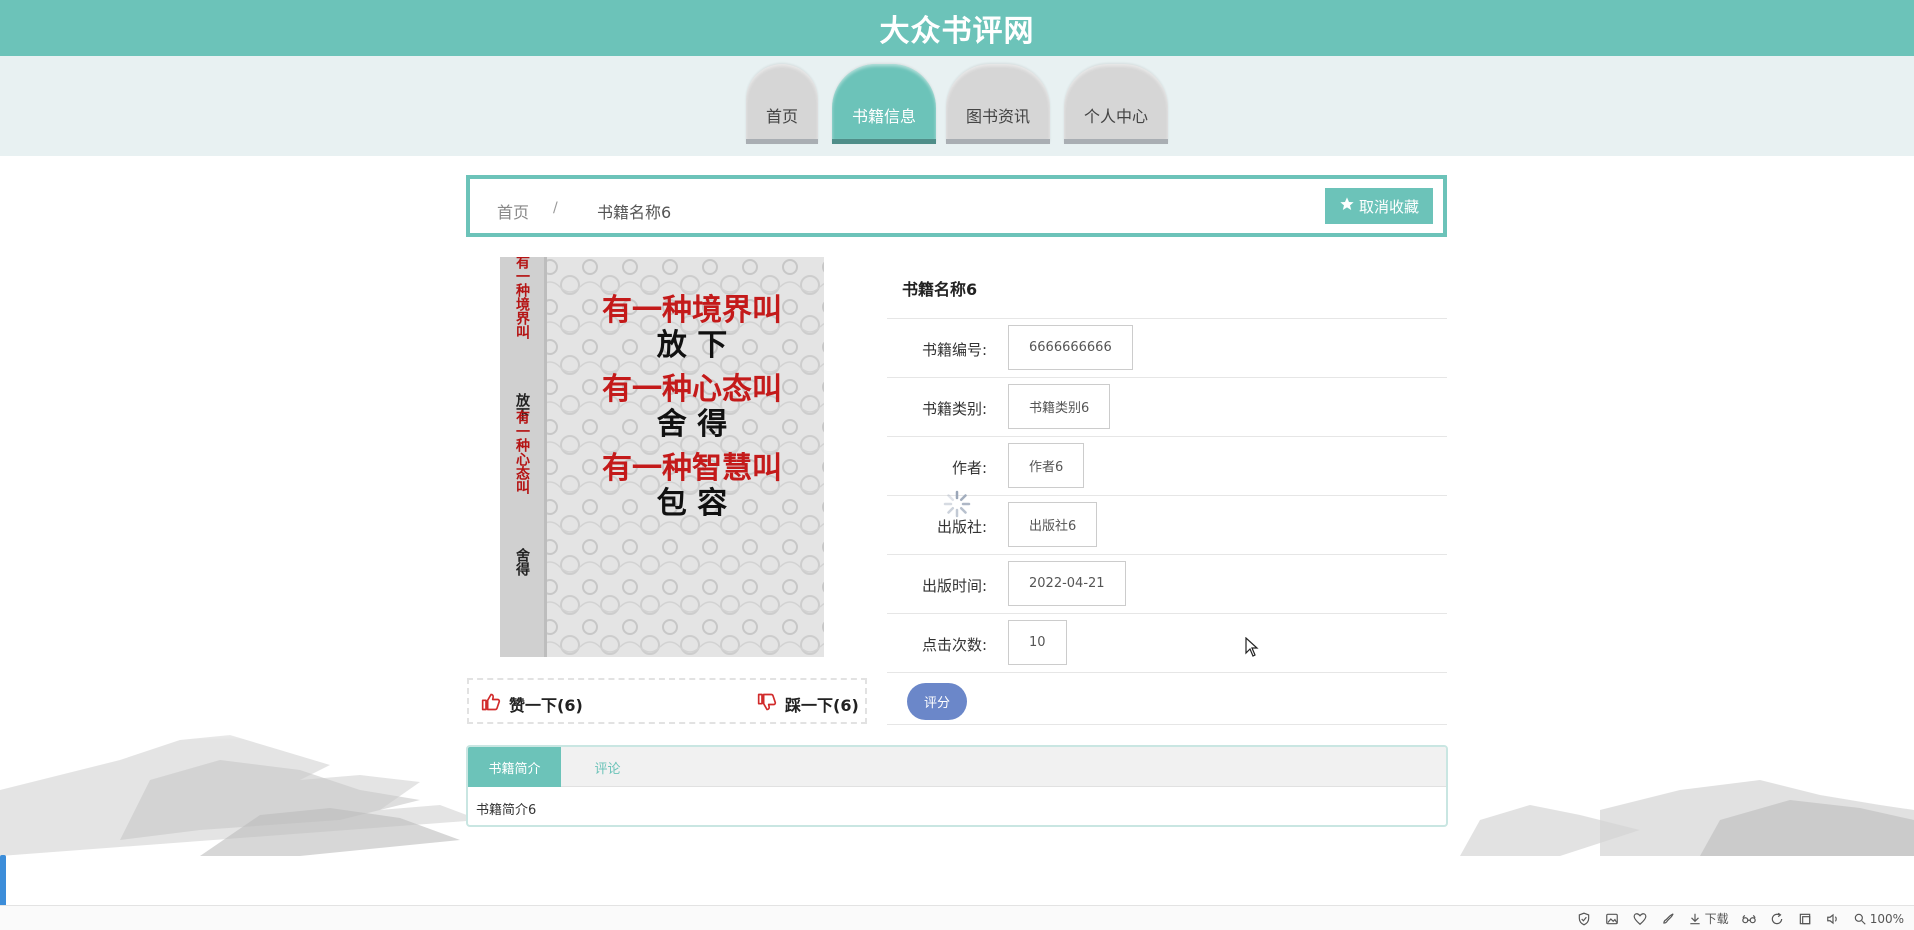 The image size is (1914, 930). Describe the element at coordinates (822, 705) in the screenshot. I see `dislike-label: 踩一下(6)` at that location.